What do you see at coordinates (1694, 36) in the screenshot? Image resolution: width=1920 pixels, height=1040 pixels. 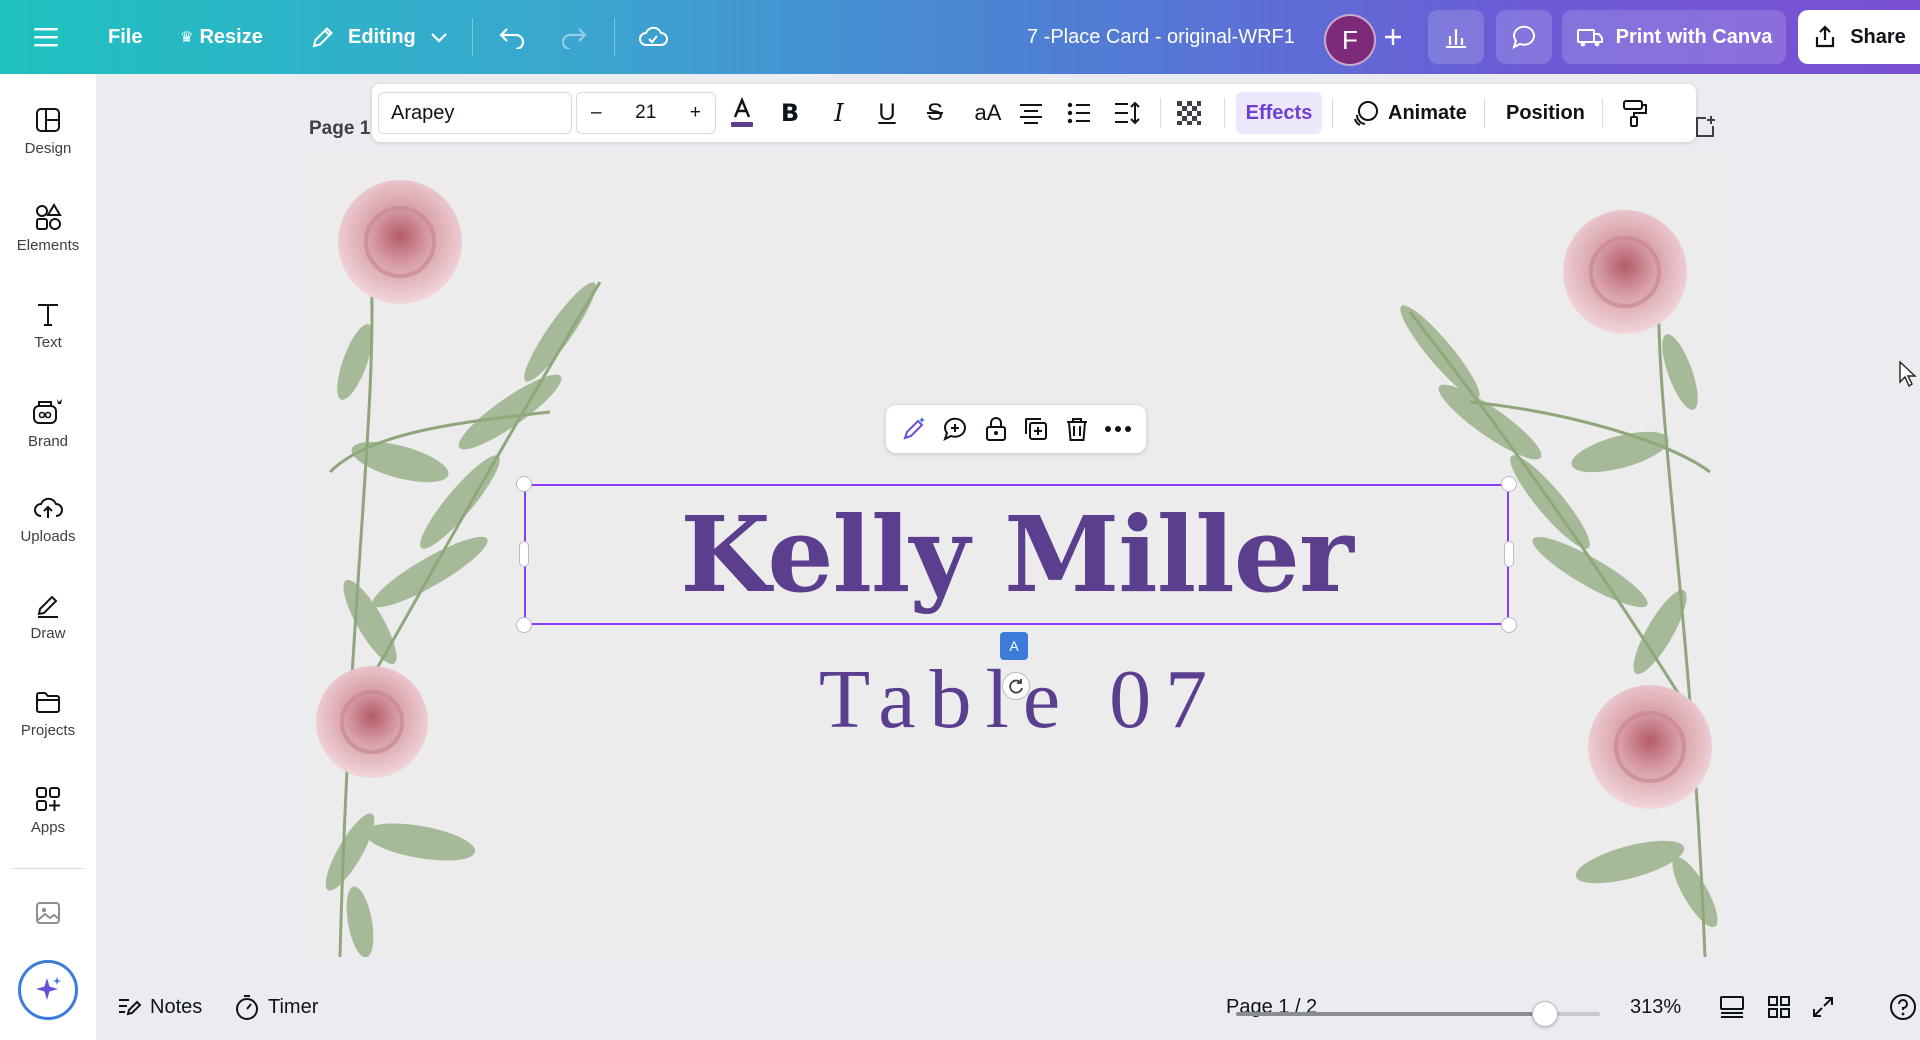 I see `print-label: Print with Canva` at bounding box center [1694, 36].